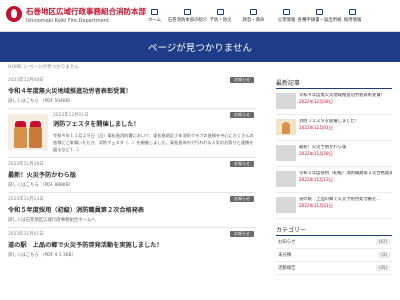 This screenshot has height=300, width=400. I want to click on category-item: 未分類 (3), so click(334, 255).